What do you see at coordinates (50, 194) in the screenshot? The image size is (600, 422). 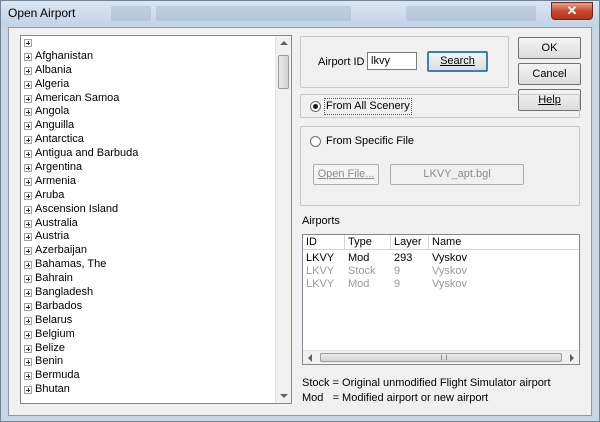 I see `tree-item-label: Aruba` at bounding box center [50, 194].